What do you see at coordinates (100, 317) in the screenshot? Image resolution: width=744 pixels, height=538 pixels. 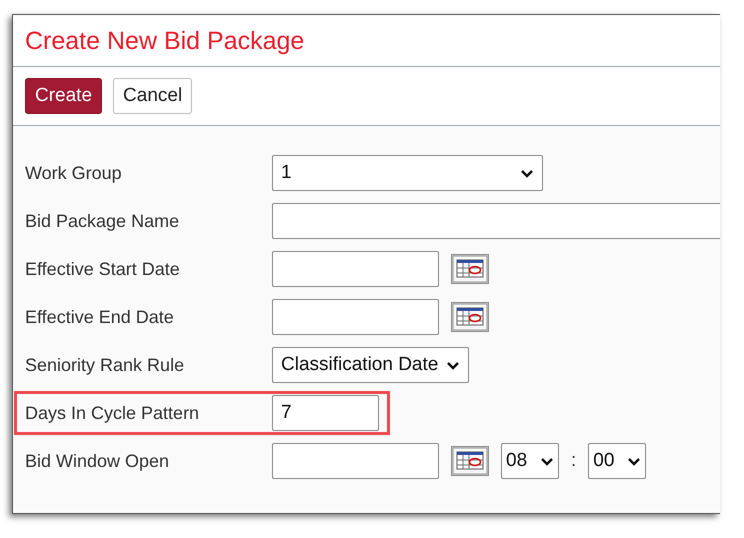 I see `field-label: Effective End Date` at bounding box center [100, 317].